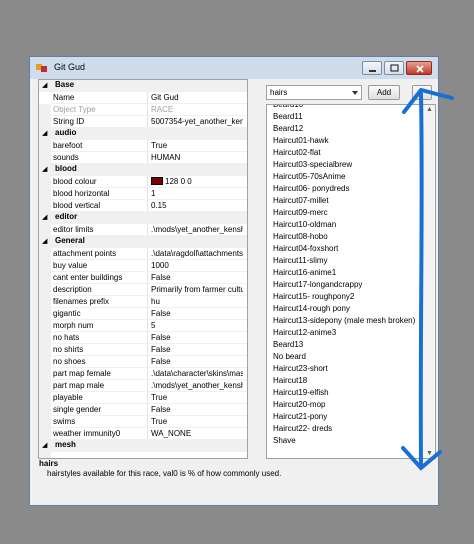  What do you see at coordinates (143, 266) in the screenshot?
I see `grid-property-row: buy value 1000` at bounding box center [143, 266].